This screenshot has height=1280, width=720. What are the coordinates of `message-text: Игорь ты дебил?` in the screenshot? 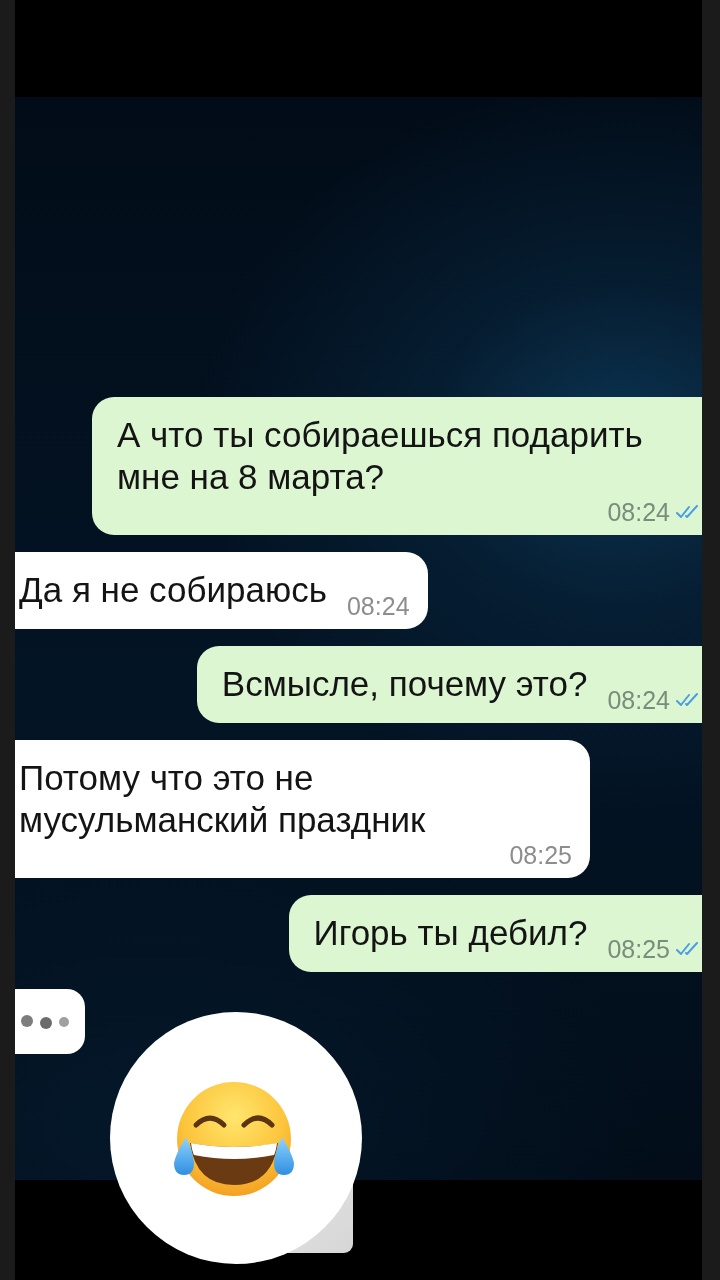 It's located at (450, 932).